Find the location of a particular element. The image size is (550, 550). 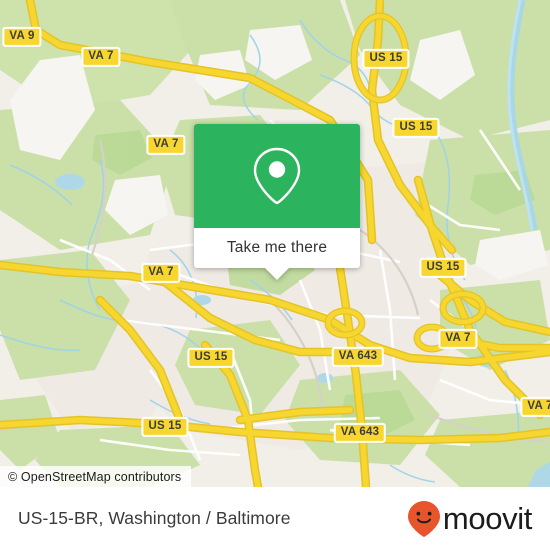

map-attribution: © OpenStreetMap contributors is located at coordinates (96, 476).